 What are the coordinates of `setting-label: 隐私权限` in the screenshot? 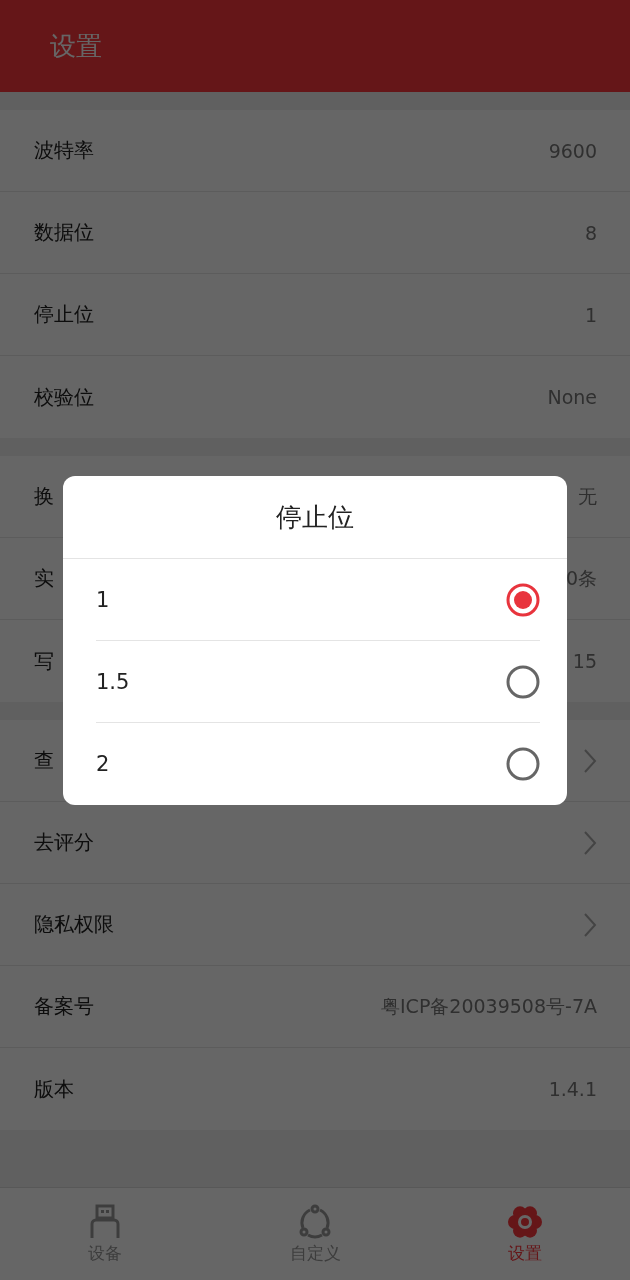 It's located at (74, 924).